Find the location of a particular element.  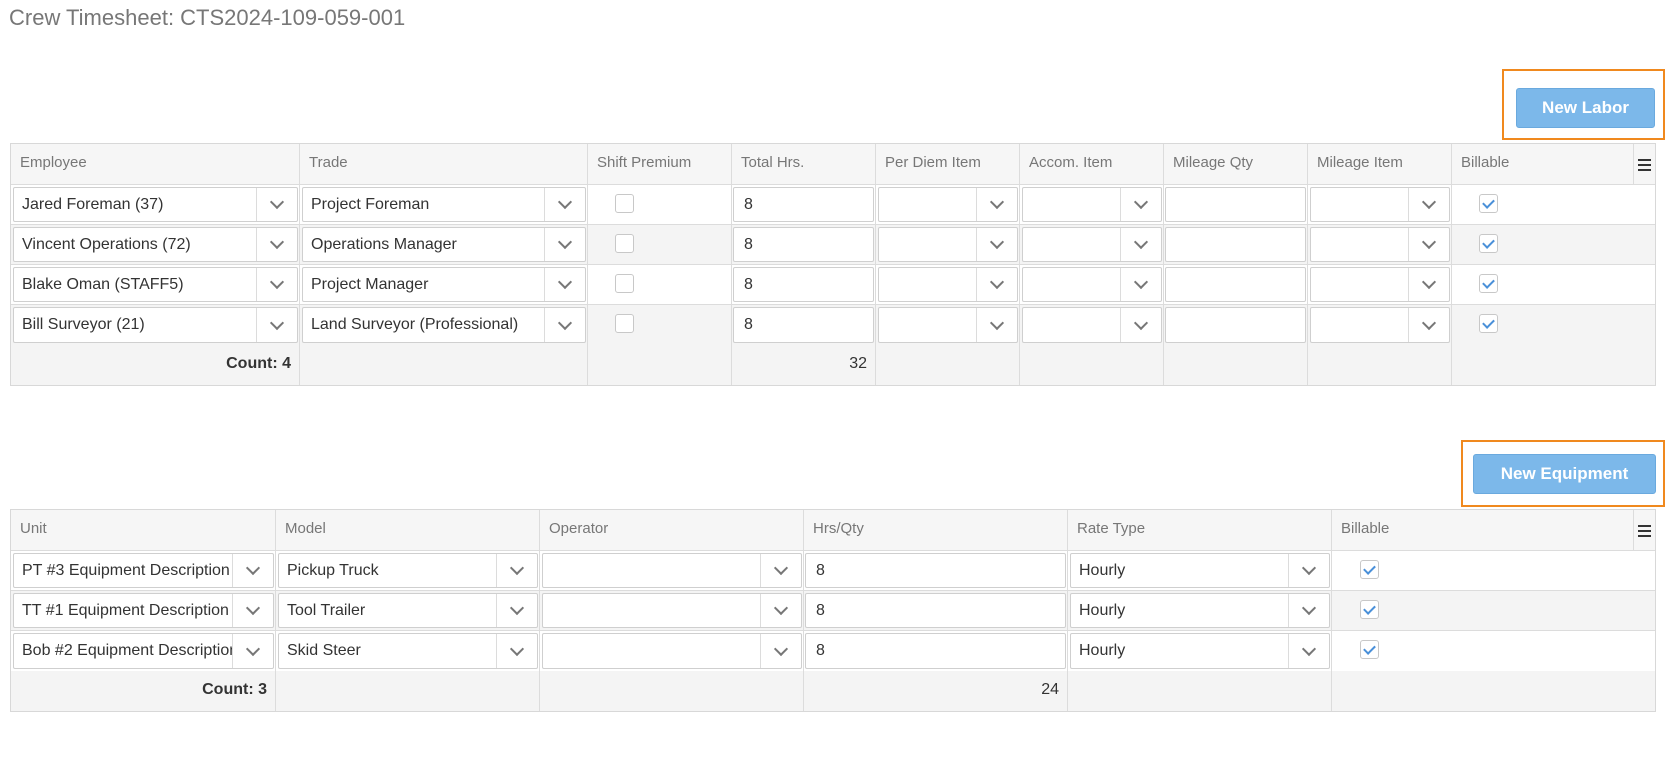

unit-dropdown: PT #3 Equipment Description is located at coordinates (143, 570).